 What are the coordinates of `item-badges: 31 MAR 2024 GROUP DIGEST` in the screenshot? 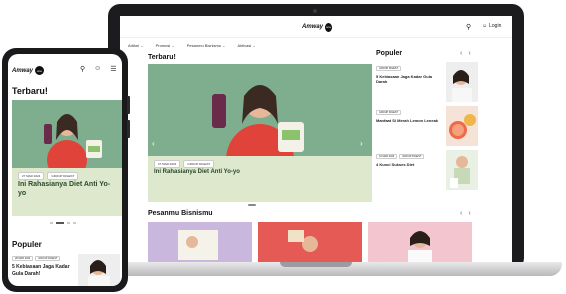 It's located at (400, 156).